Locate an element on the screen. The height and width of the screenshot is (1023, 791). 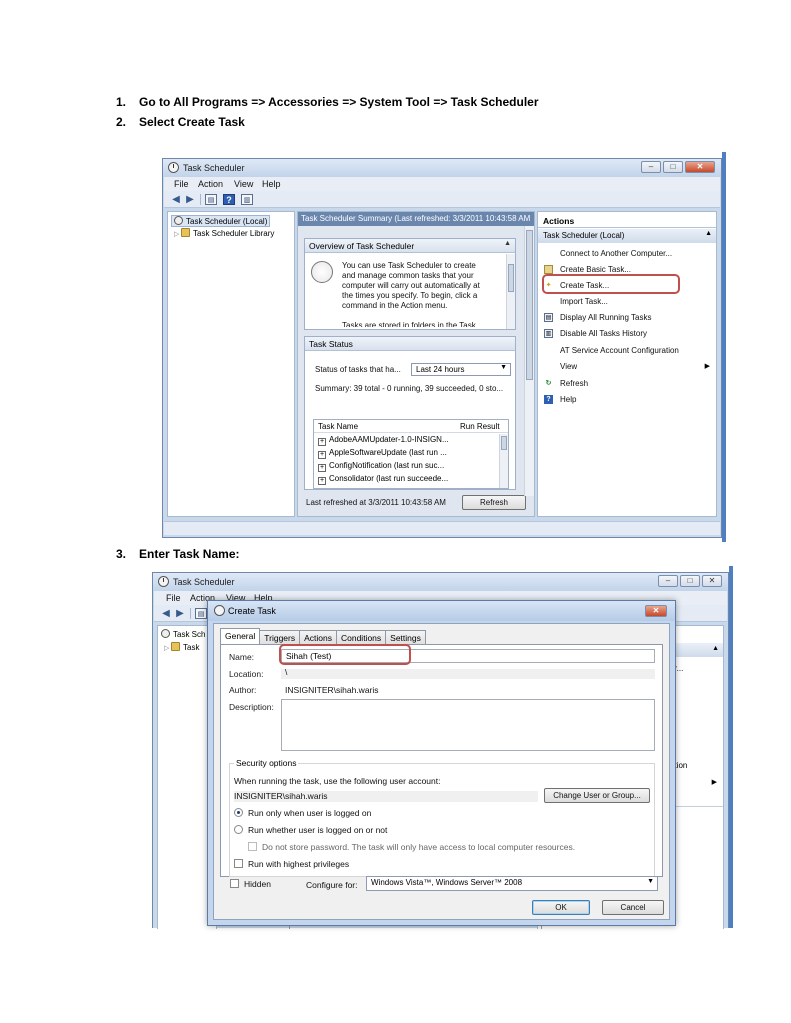
menu-view: View is located at coordinates (243, 184).